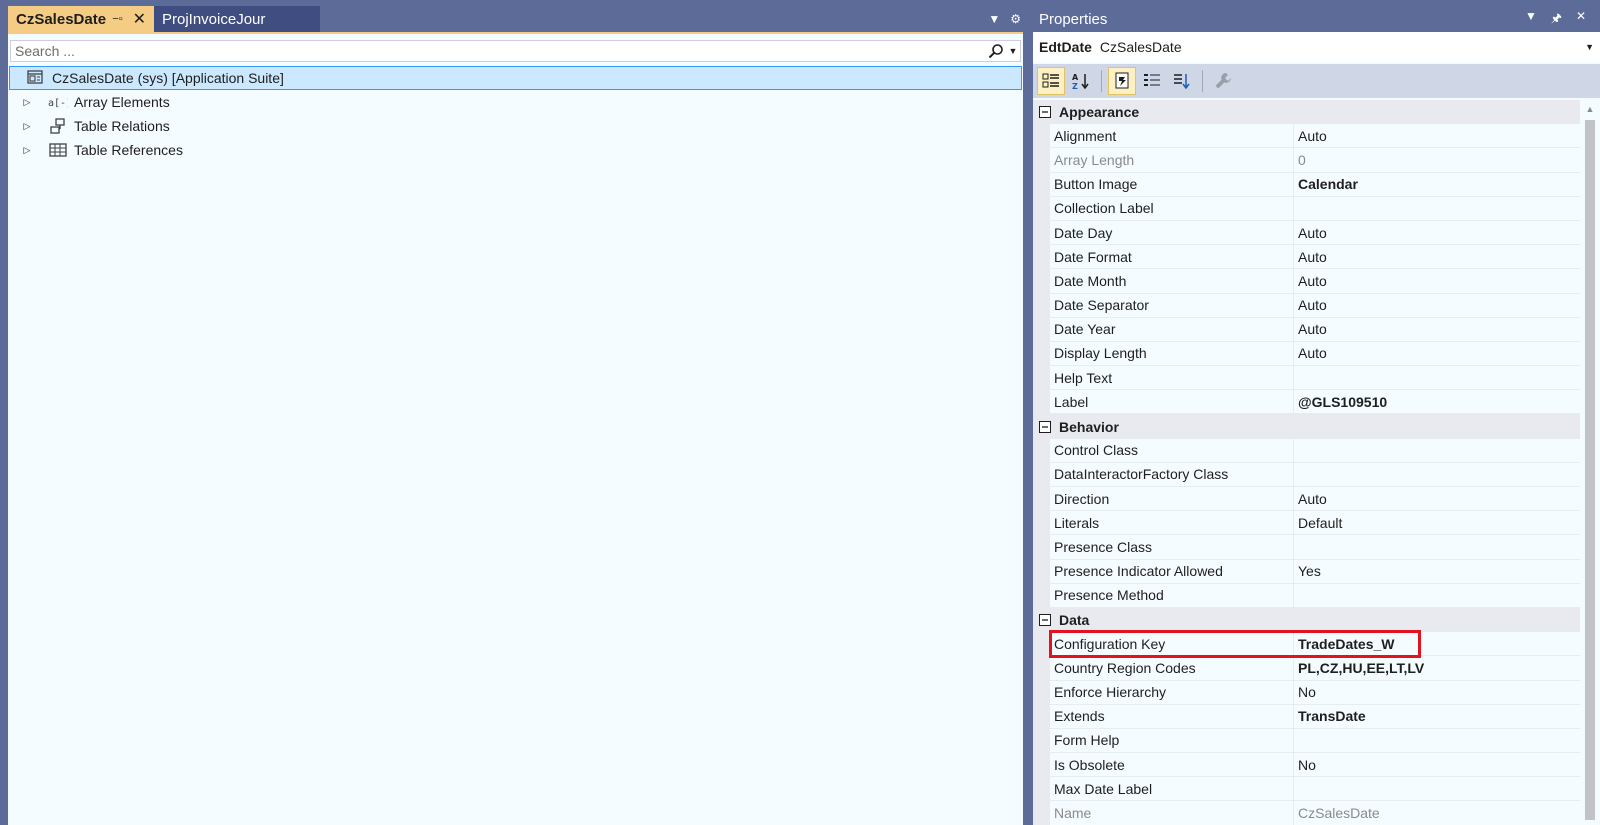 This screenshot has height=825, width=1600. What do you see at coordinates (1172, 595) in the screenshot?
I see `property-name: Presence Method` at bounding box center [1172, 595].